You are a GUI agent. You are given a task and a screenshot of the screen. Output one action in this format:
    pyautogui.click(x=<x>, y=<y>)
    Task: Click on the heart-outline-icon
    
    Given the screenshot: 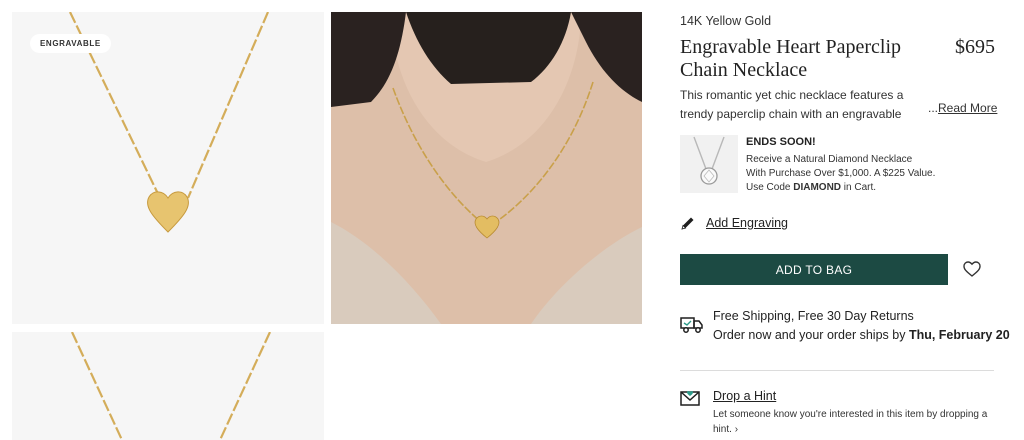 What is the action you would take?
    pyautogui.click(x=972, y=269)
    